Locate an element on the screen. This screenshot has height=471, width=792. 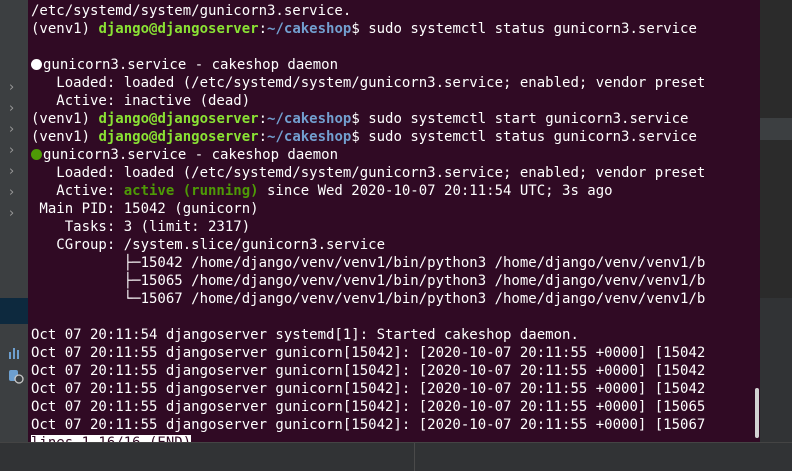
ide-left-gutter: › › › › › › › is located at coordinates (14, 235).